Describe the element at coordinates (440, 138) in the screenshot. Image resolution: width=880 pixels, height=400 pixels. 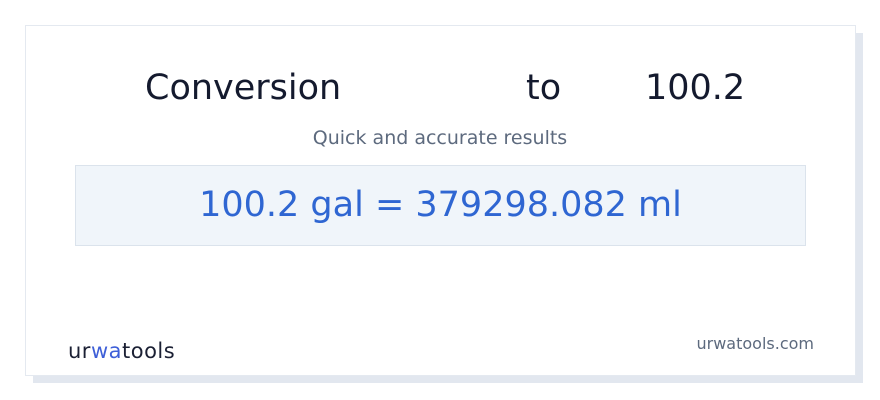
I see `subtitle: Quick and accurate results` at that location.